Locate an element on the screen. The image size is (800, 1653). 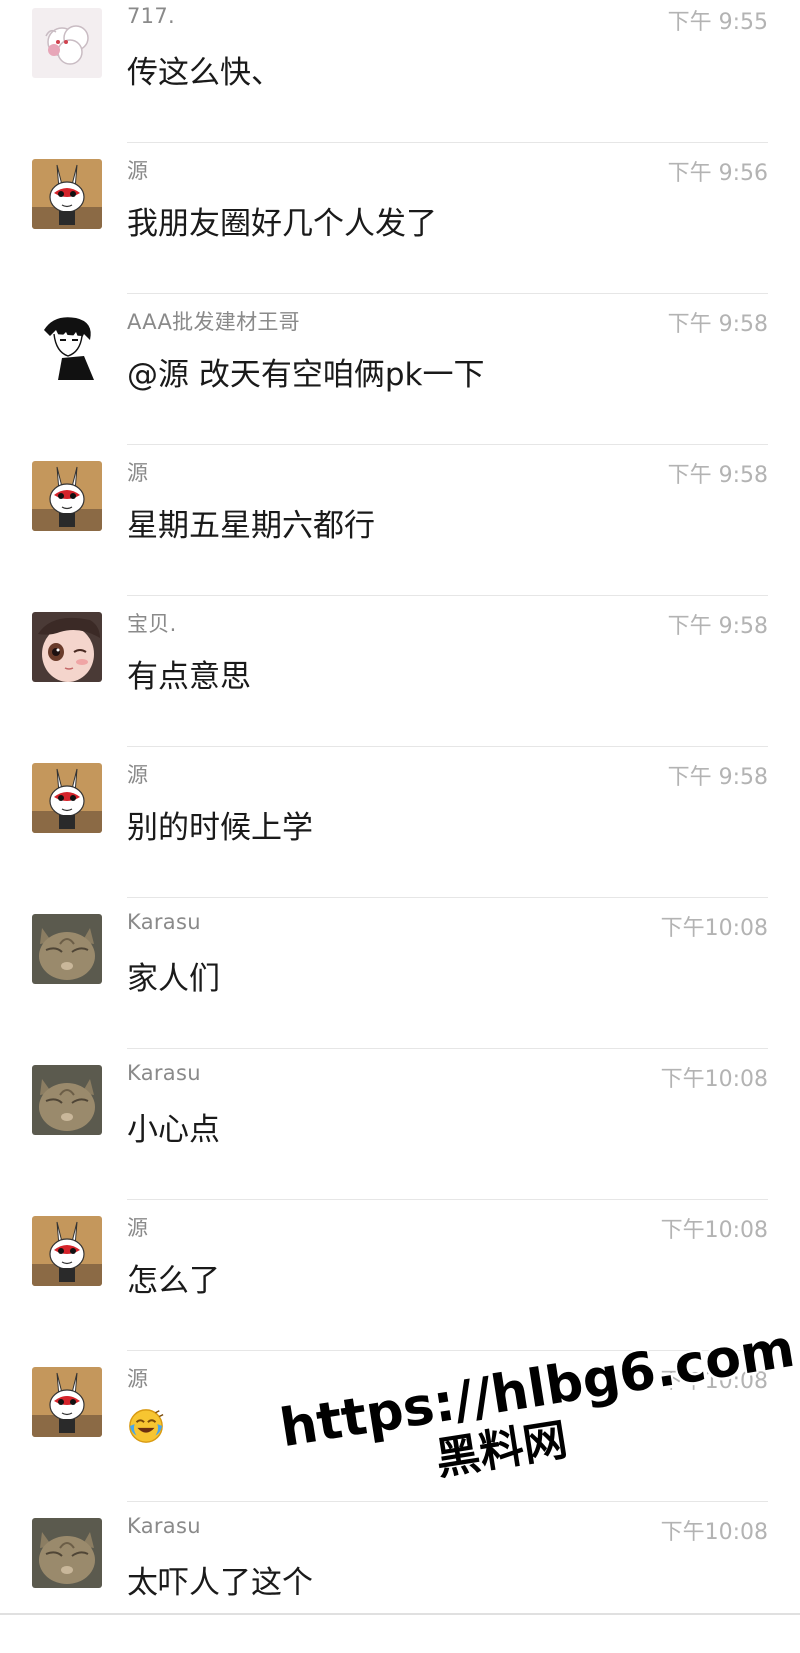
chat-message: AAA批发建材王哥 下午 9:58 @源 改天有空咱俩pk一下 is located at coordinates (400, 369).